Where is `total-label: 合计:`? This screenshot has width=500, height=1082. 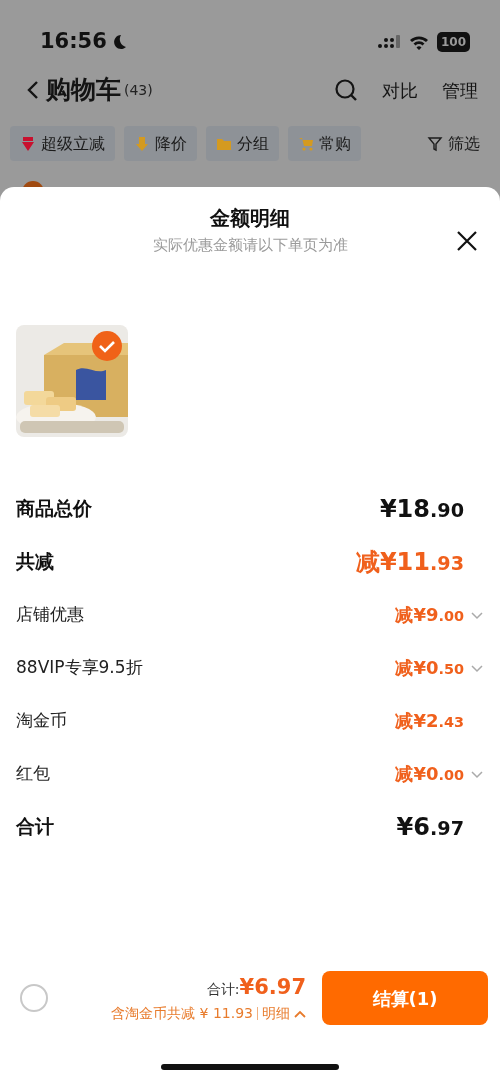
total-label: 合计: is located at coordinates (223, 989).